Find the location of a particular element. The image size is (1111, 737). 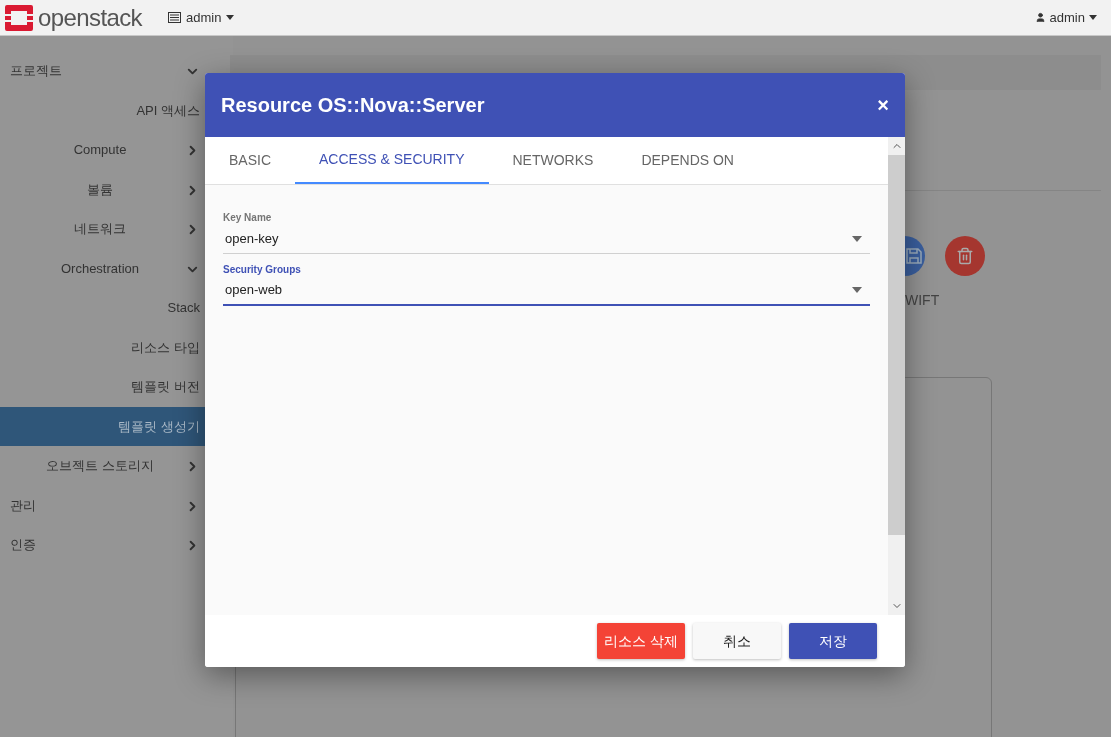

user-menu: admin is located at coordinates (1065, 17).